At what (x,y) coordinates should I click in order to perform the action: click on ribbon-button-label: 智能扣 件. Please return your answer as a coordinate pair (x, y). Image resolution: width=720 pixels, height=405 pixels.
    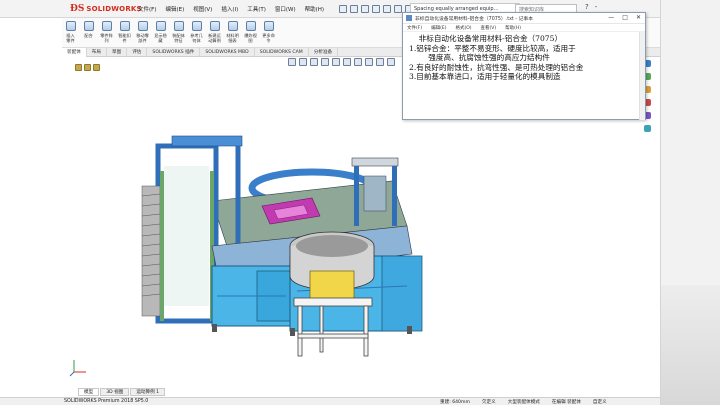
    Looking at the image, I should click on (124, 38).